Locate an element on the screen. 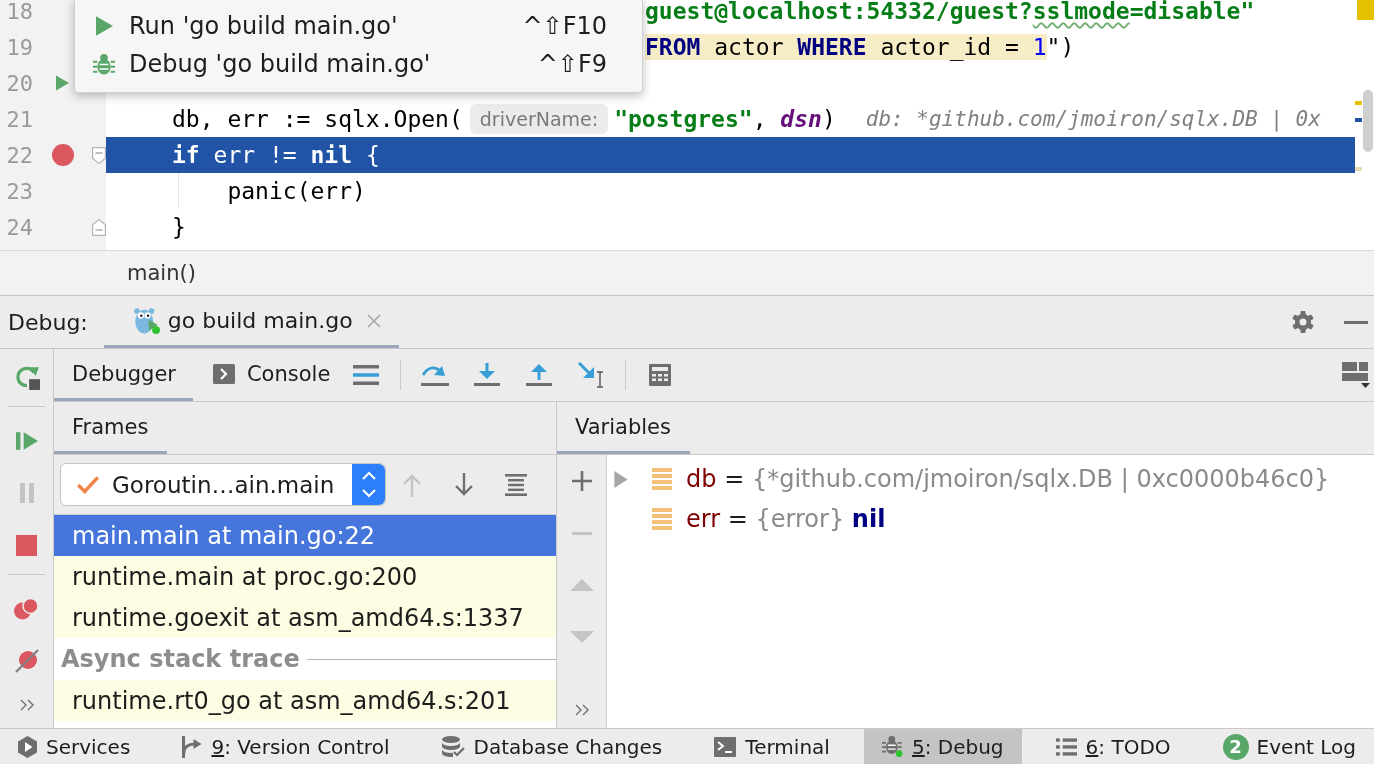  thread-selector: Goroutin…ain.main is located at coordinates (223, 484).